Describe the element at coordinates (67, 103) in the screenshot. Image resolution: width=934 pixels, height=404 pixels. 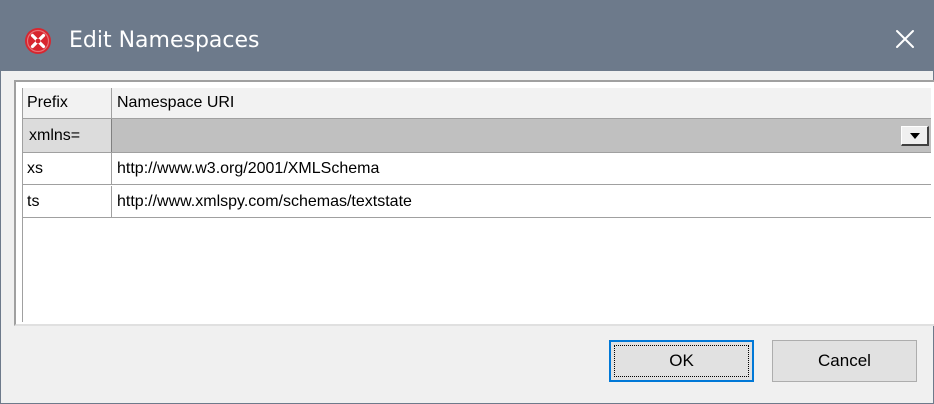
I see `header-prefix: Prefix` at that location.